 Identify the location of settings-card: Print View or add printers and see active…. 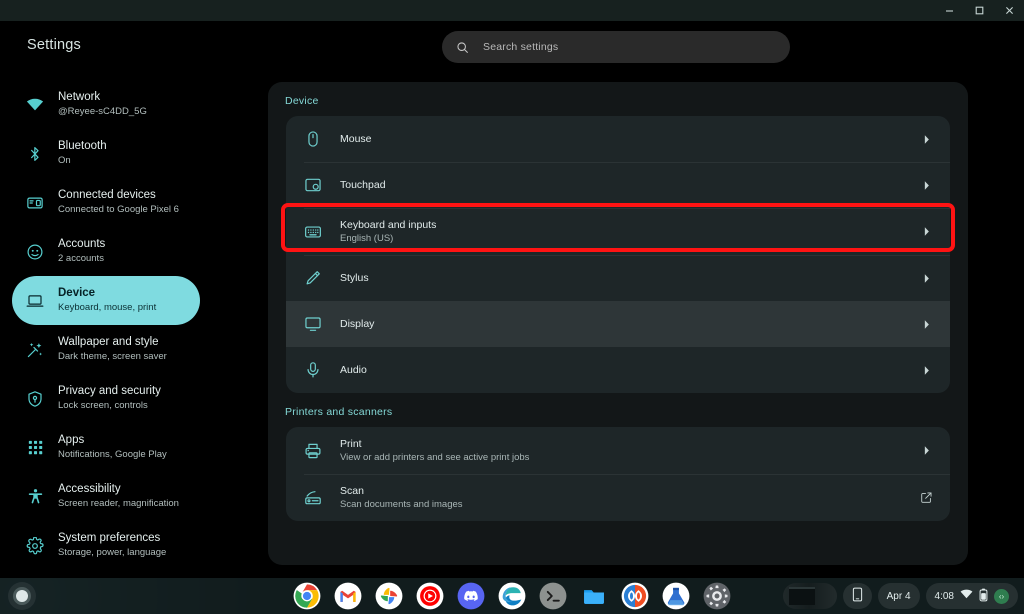
(618, 474).